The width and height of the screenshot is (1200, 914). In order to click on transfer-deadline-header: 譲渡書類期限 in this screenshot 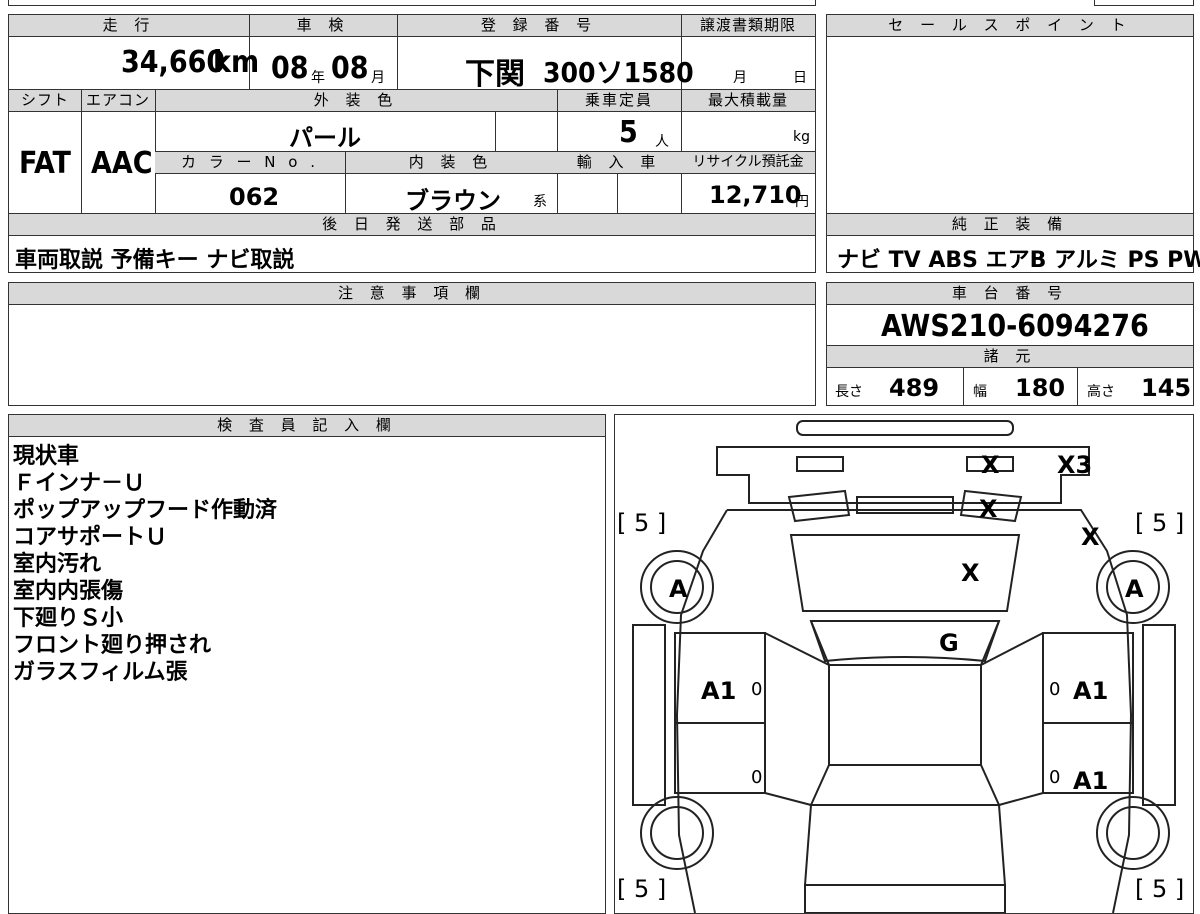, I will do `click(748, 26)`.